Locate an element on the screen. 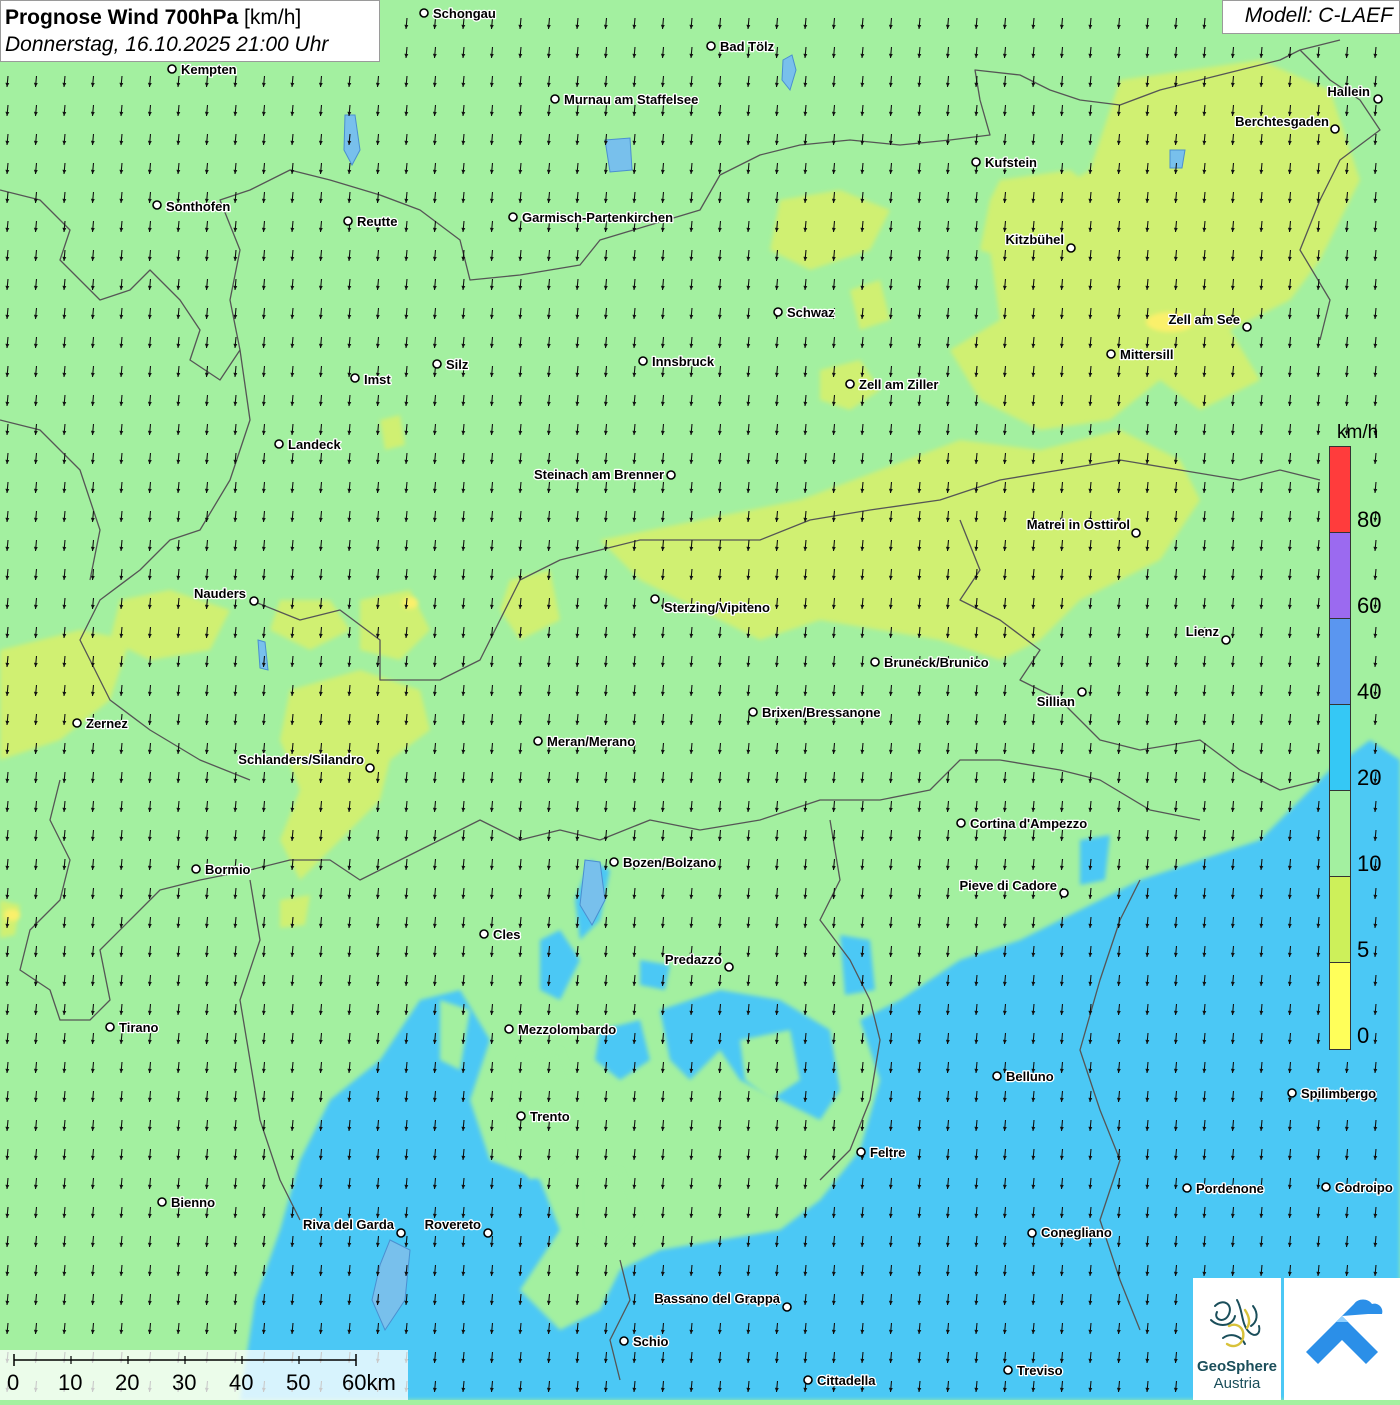  scale-bar: 0 10 20 30 40 50 60km is located at coordinates (204, 1375).